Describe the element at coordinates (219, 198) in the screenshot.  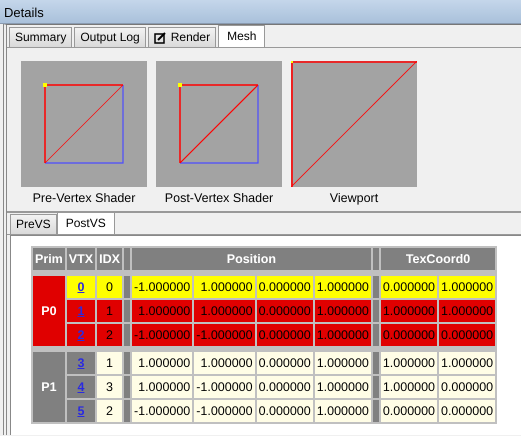
I see `preview-caption: Post-Vertex Shader` at that location.